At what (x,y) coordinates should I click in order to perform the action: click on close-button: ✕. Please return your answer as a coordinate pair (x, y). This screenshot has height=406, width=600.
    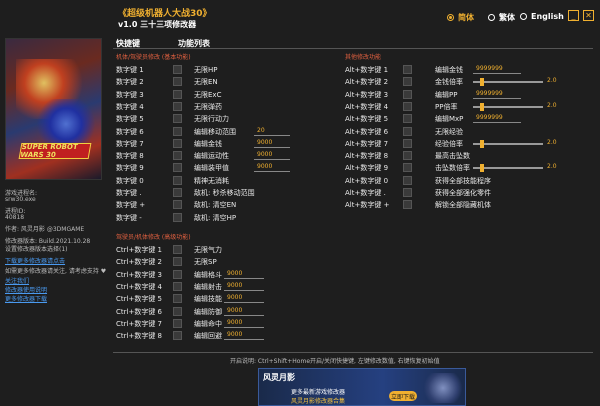
    Looking at the image, I should click on (588, 15).